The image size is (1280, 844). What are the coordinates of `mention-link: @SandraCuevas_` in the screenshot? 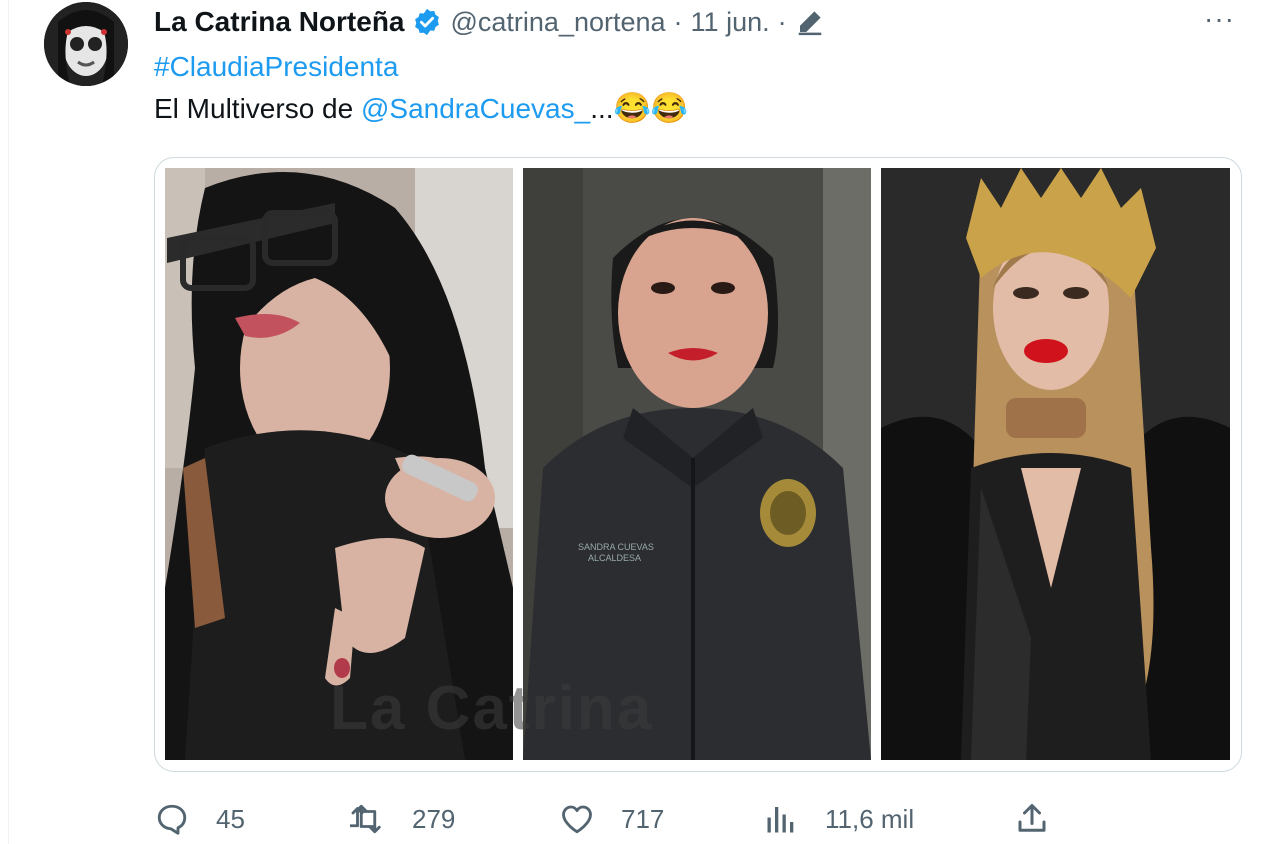 It's located at (475, 108).